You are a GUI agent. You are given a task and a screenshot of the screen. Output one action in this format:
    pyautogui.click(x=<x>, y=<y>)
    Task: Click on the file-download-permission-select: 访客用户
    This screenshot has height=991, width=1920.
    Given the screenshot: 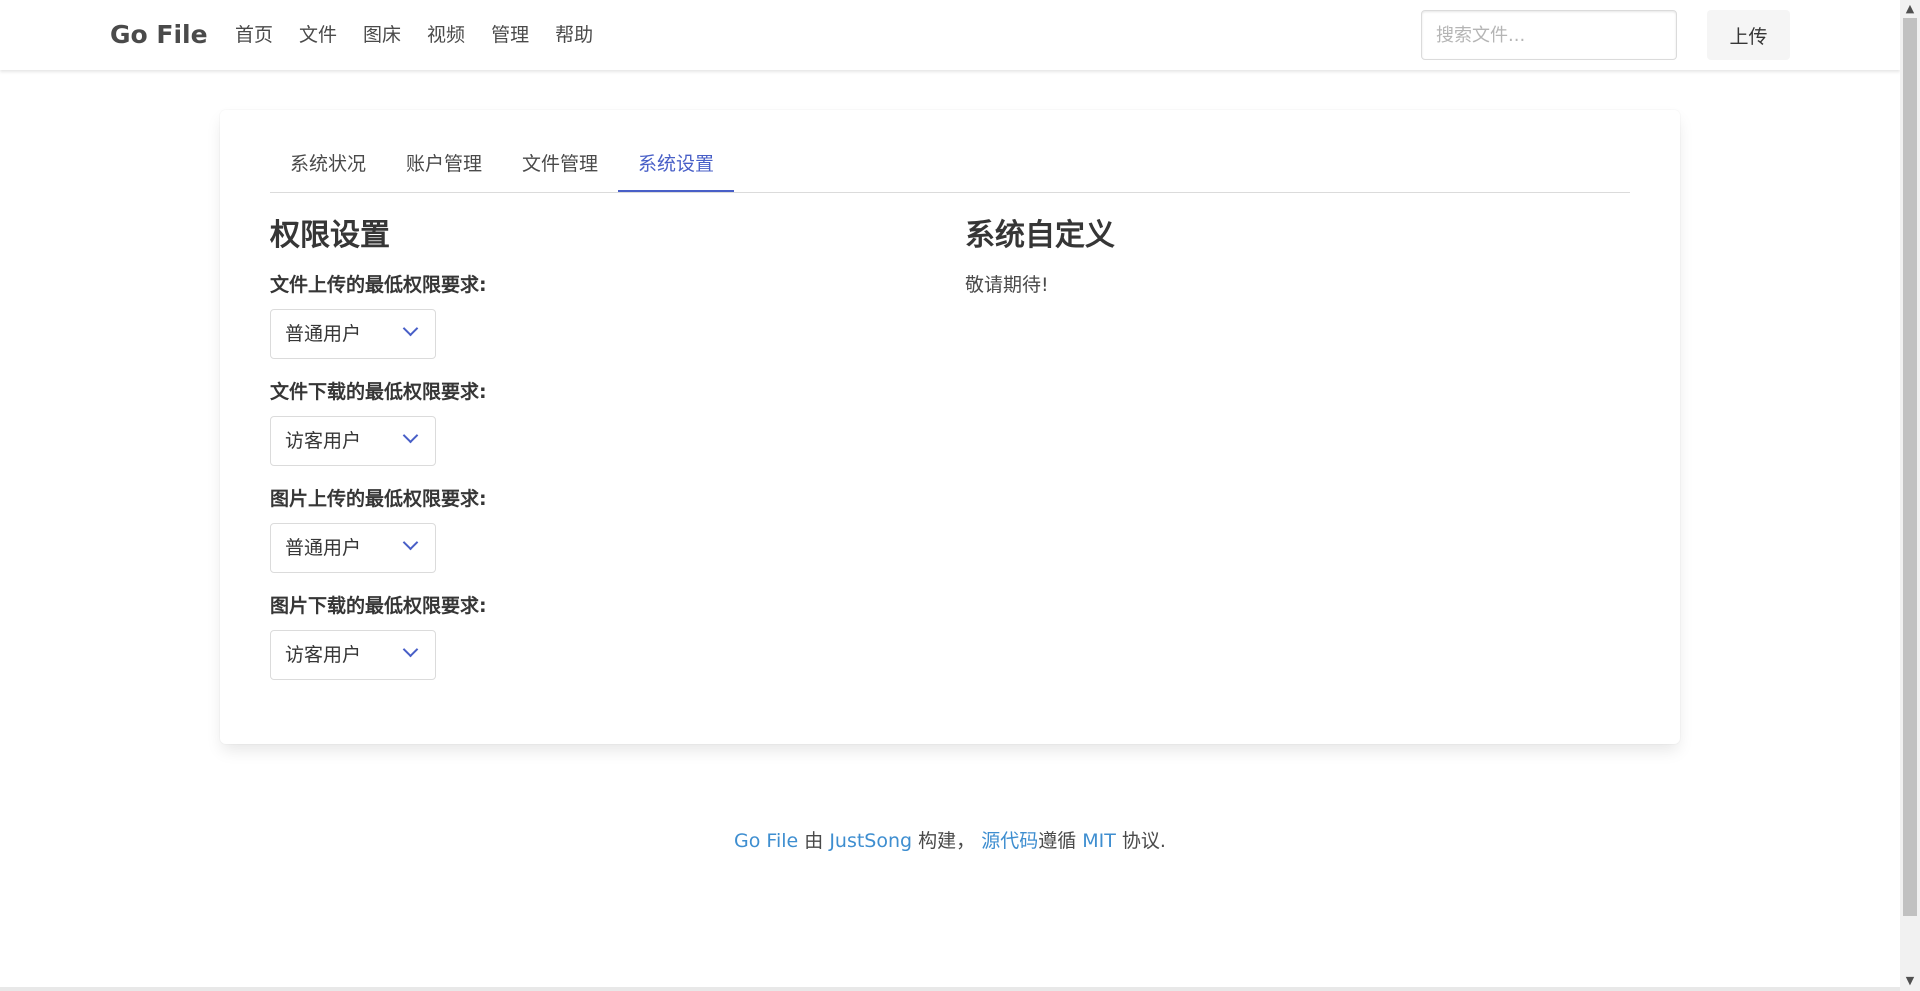 What is the action you would take?
    pyautogui.click(x=353, y=441)
    